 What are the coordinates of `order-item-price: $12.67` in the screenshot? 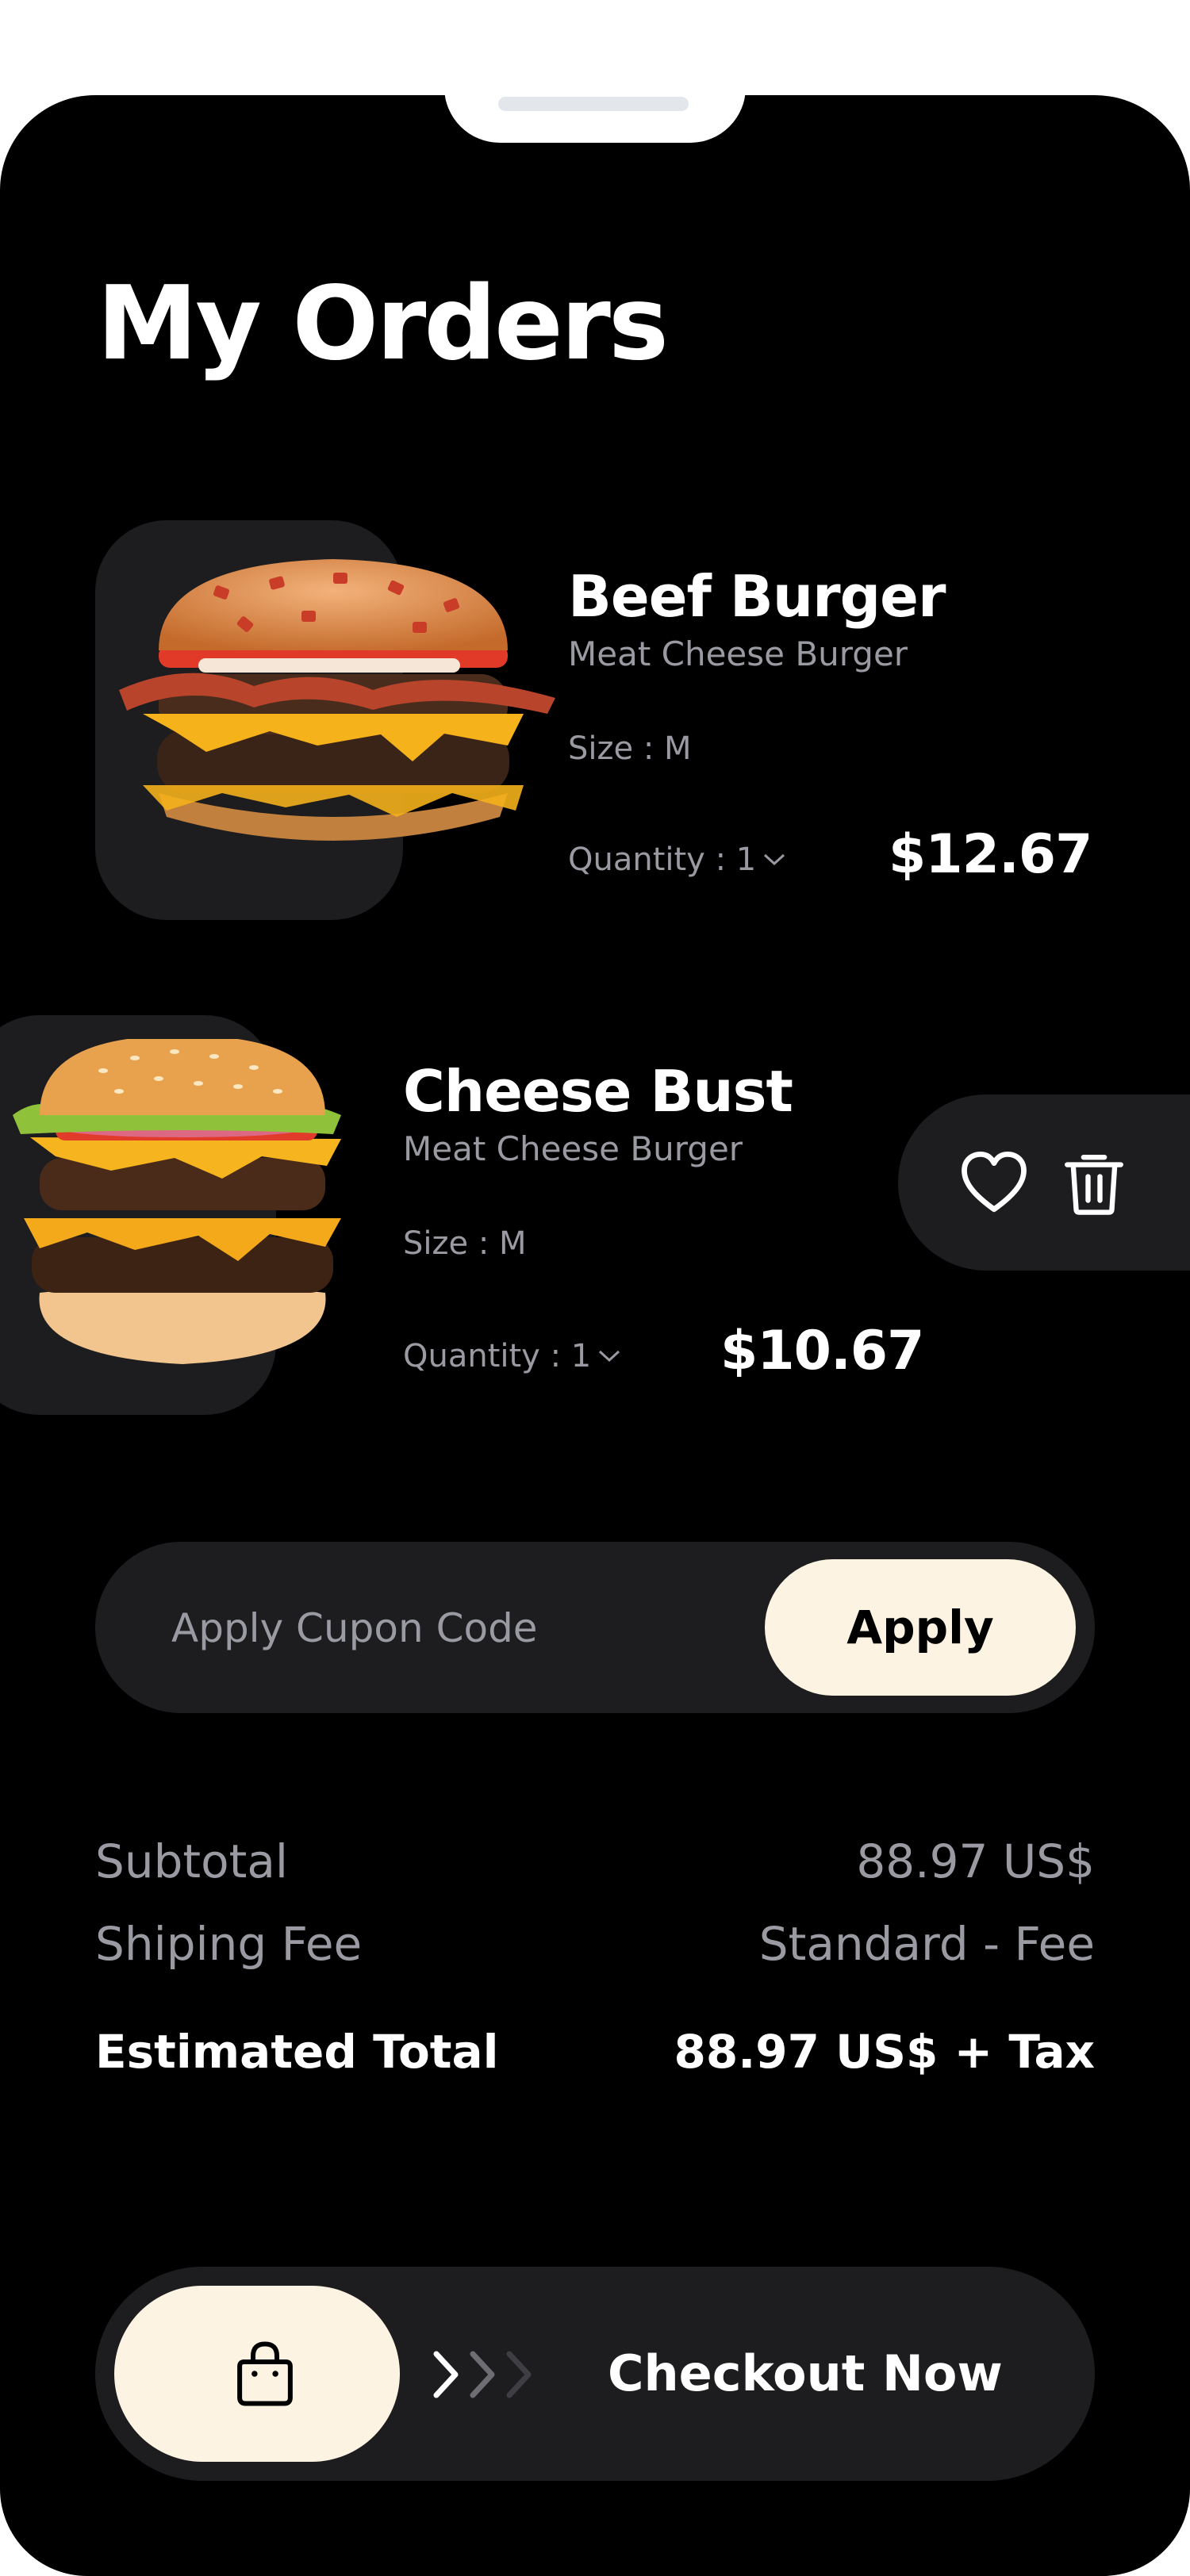 It's located at (990, 855).